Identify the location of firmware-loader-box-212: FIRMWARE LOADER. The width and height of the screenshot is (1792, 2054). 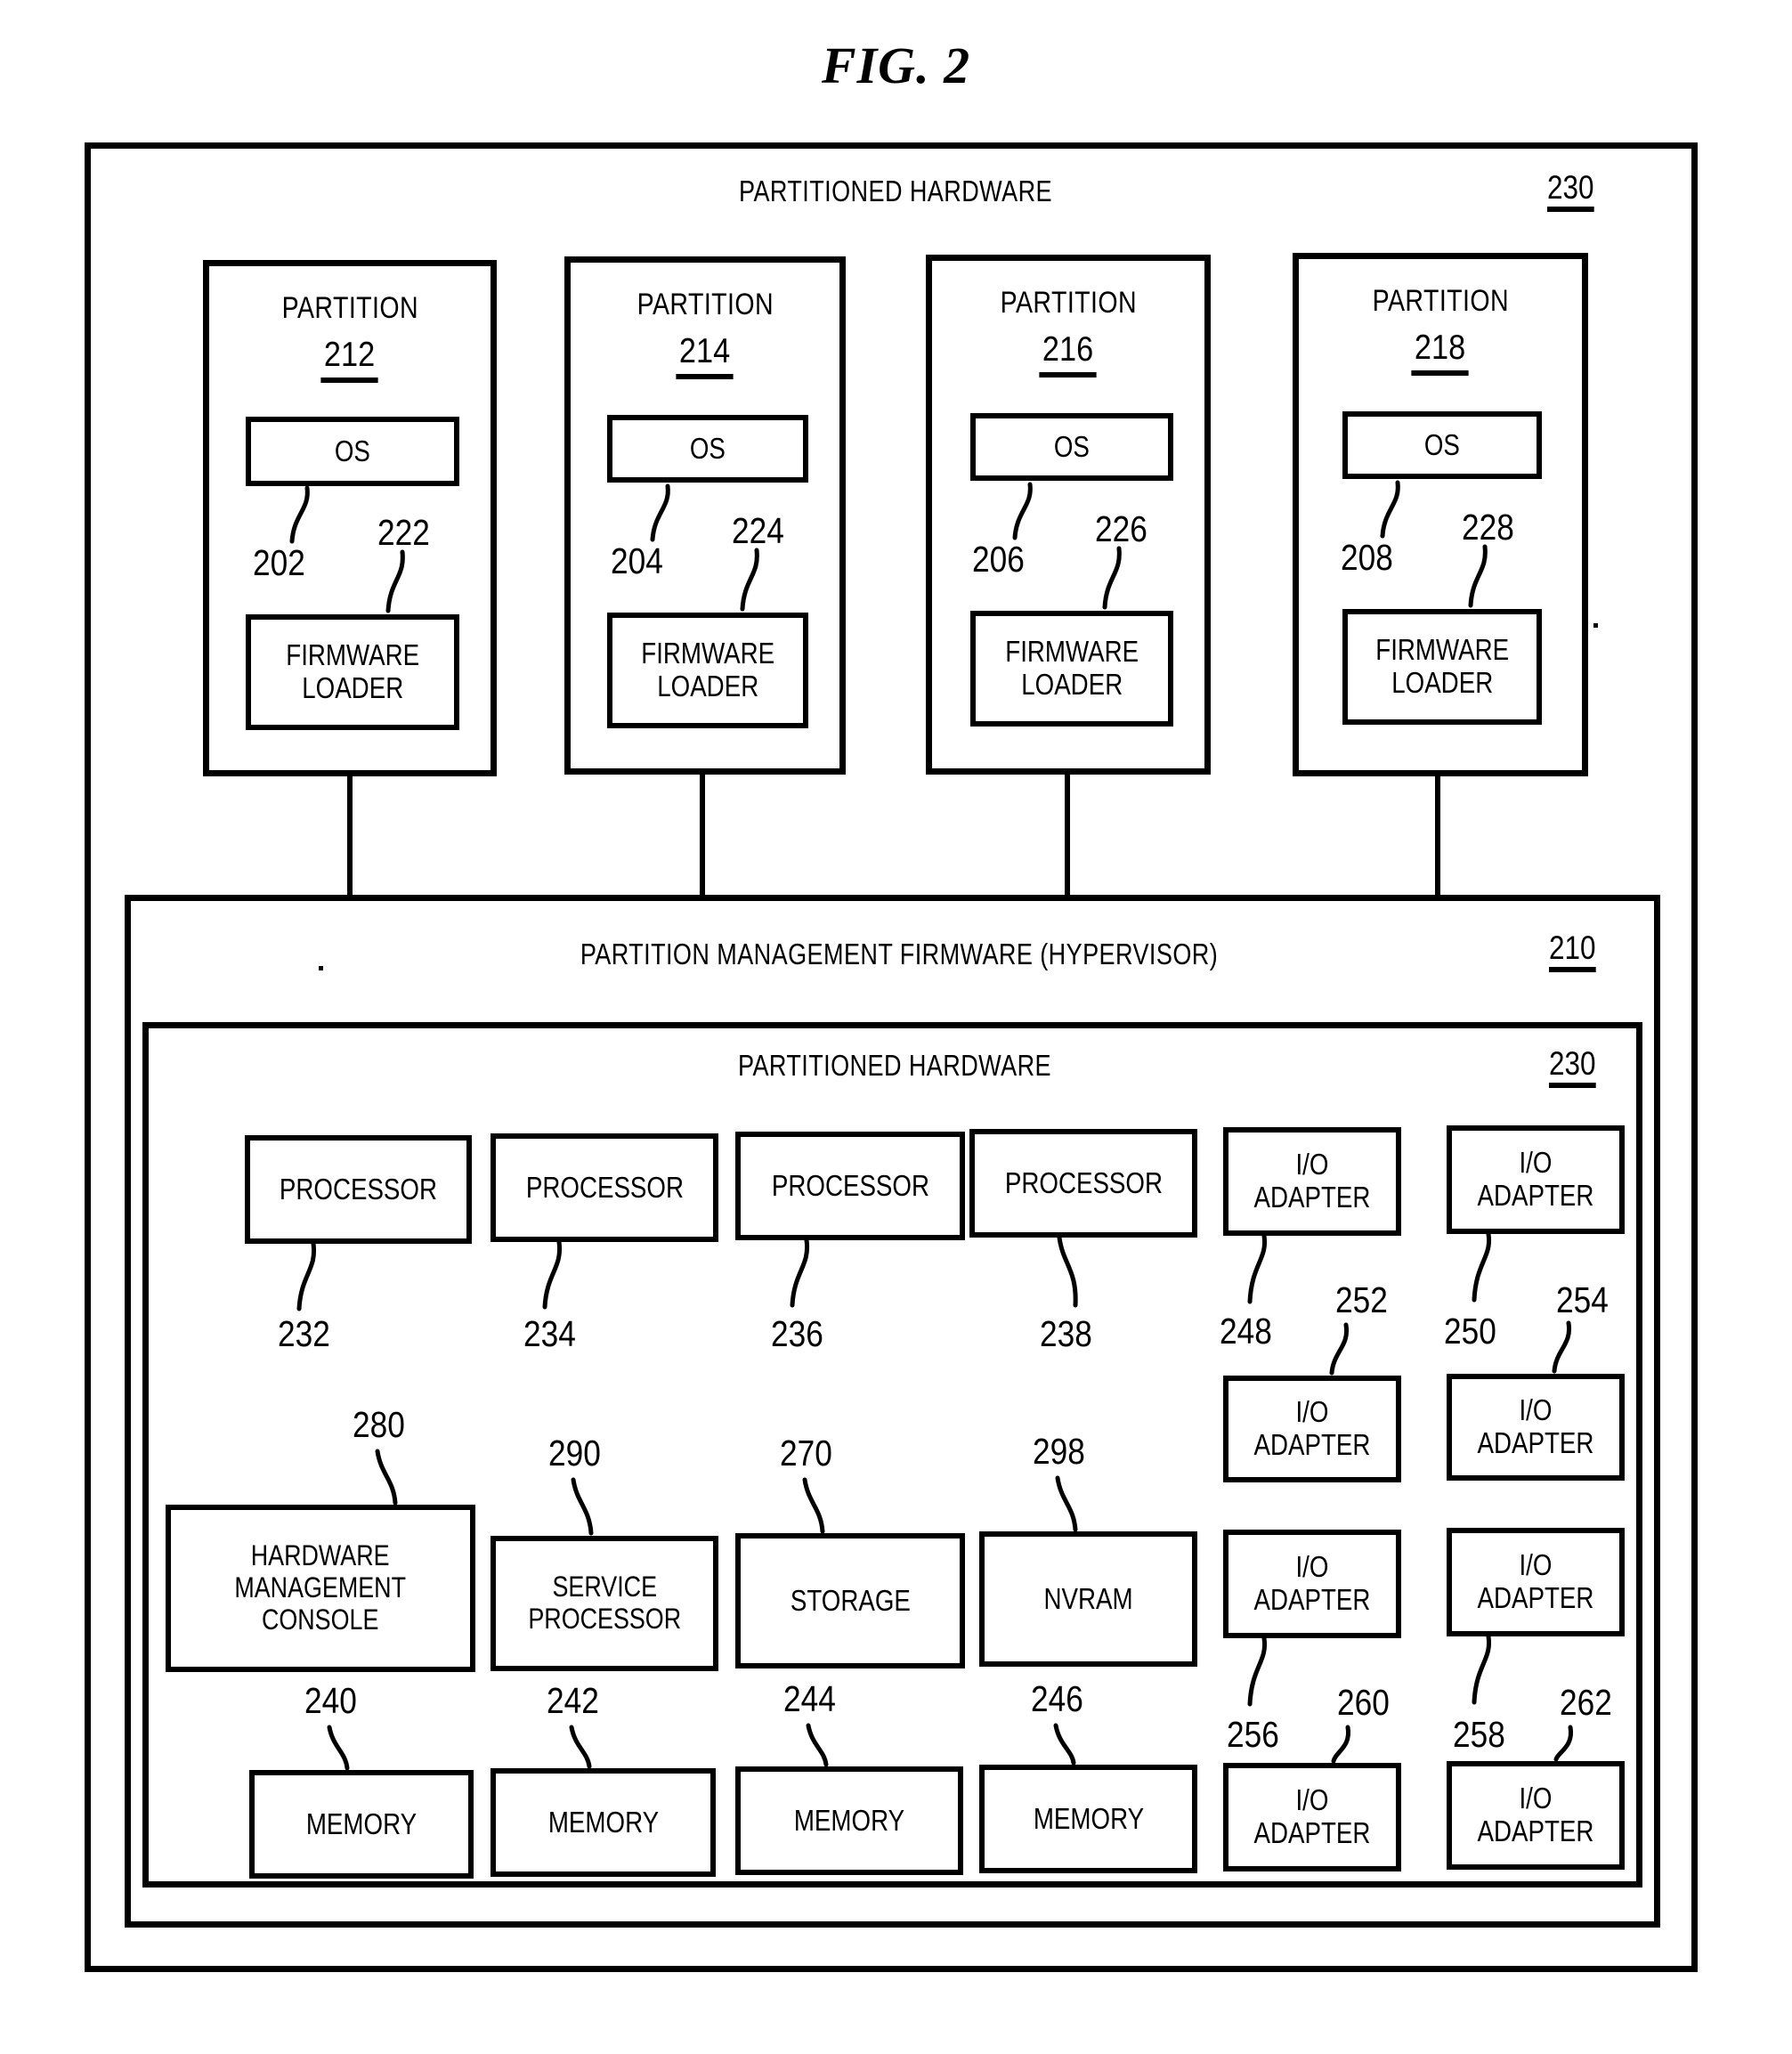
(352, 672).